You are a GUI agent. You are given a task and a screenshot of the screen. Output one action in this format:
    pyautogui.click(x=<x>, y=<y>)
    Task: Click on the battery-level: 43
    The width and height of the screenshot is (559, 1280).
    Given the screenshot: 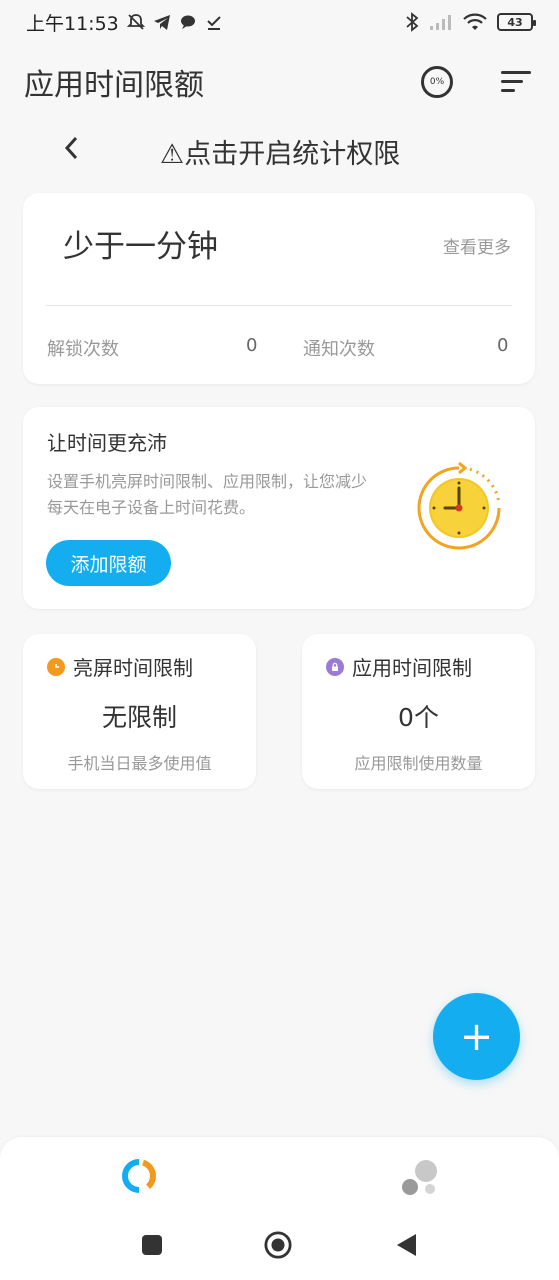 What is the action you would take?
    pyautogui.click(x=515, y=22)
    